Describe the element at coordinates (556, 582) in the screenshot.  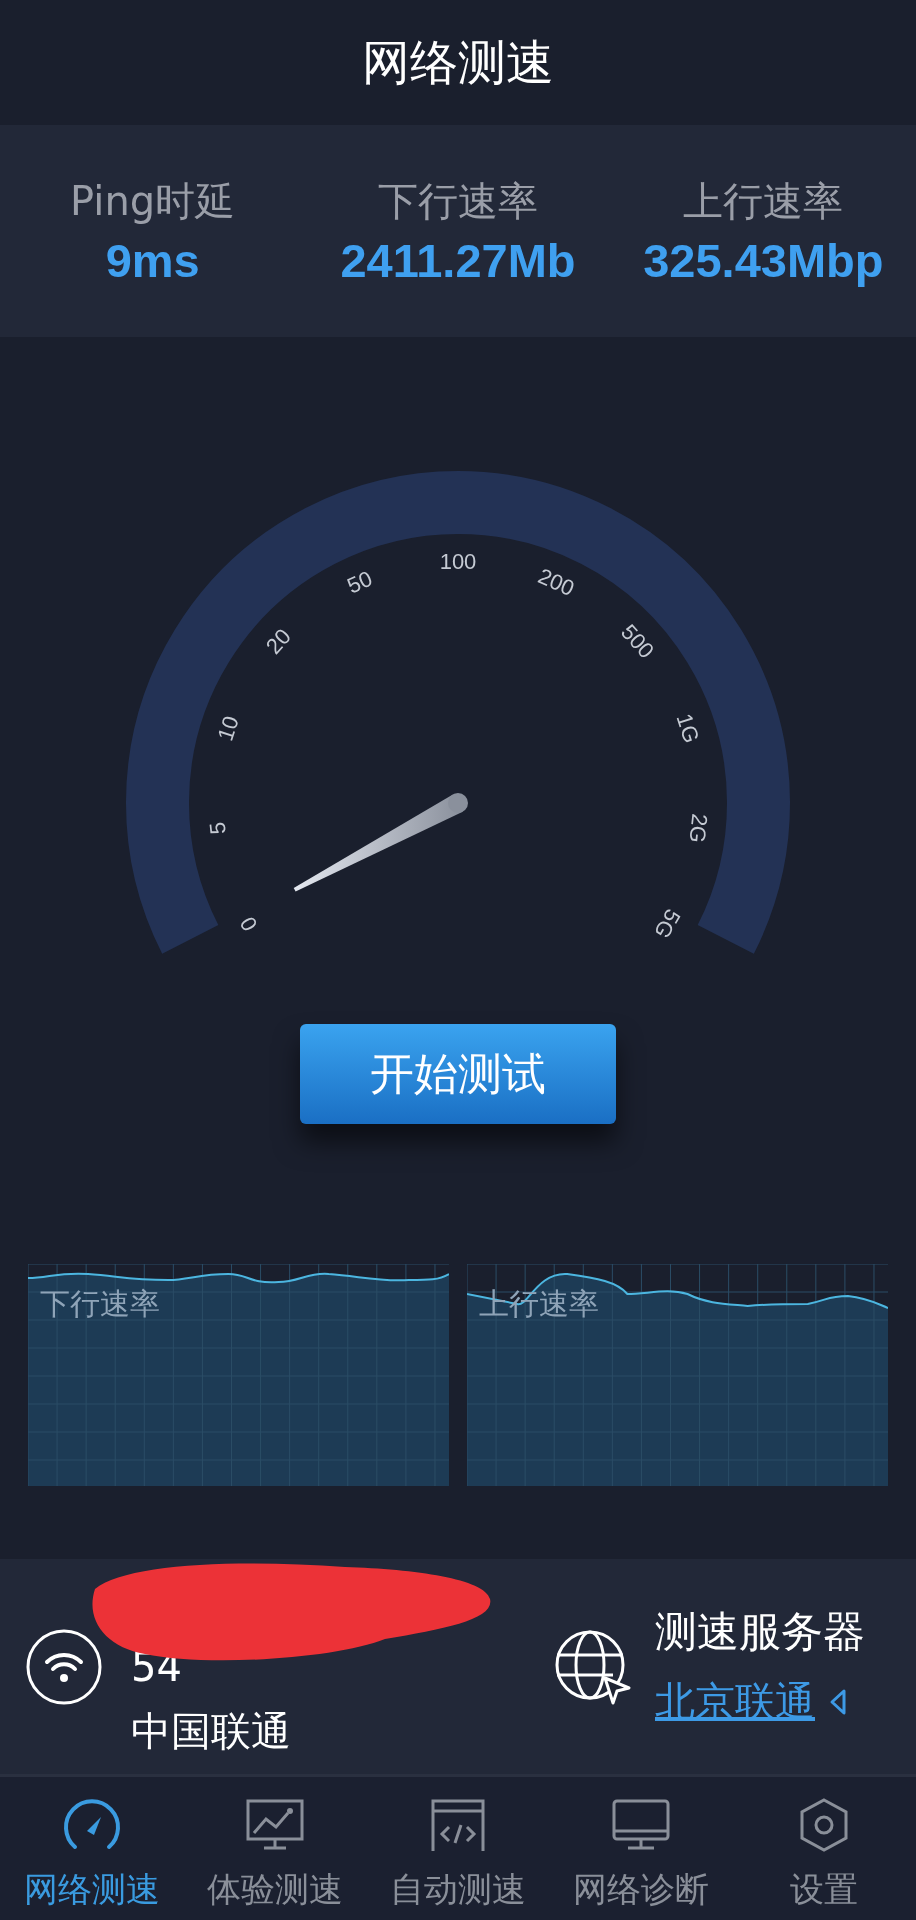
I see `gauge-tick-label: 200` at that location.